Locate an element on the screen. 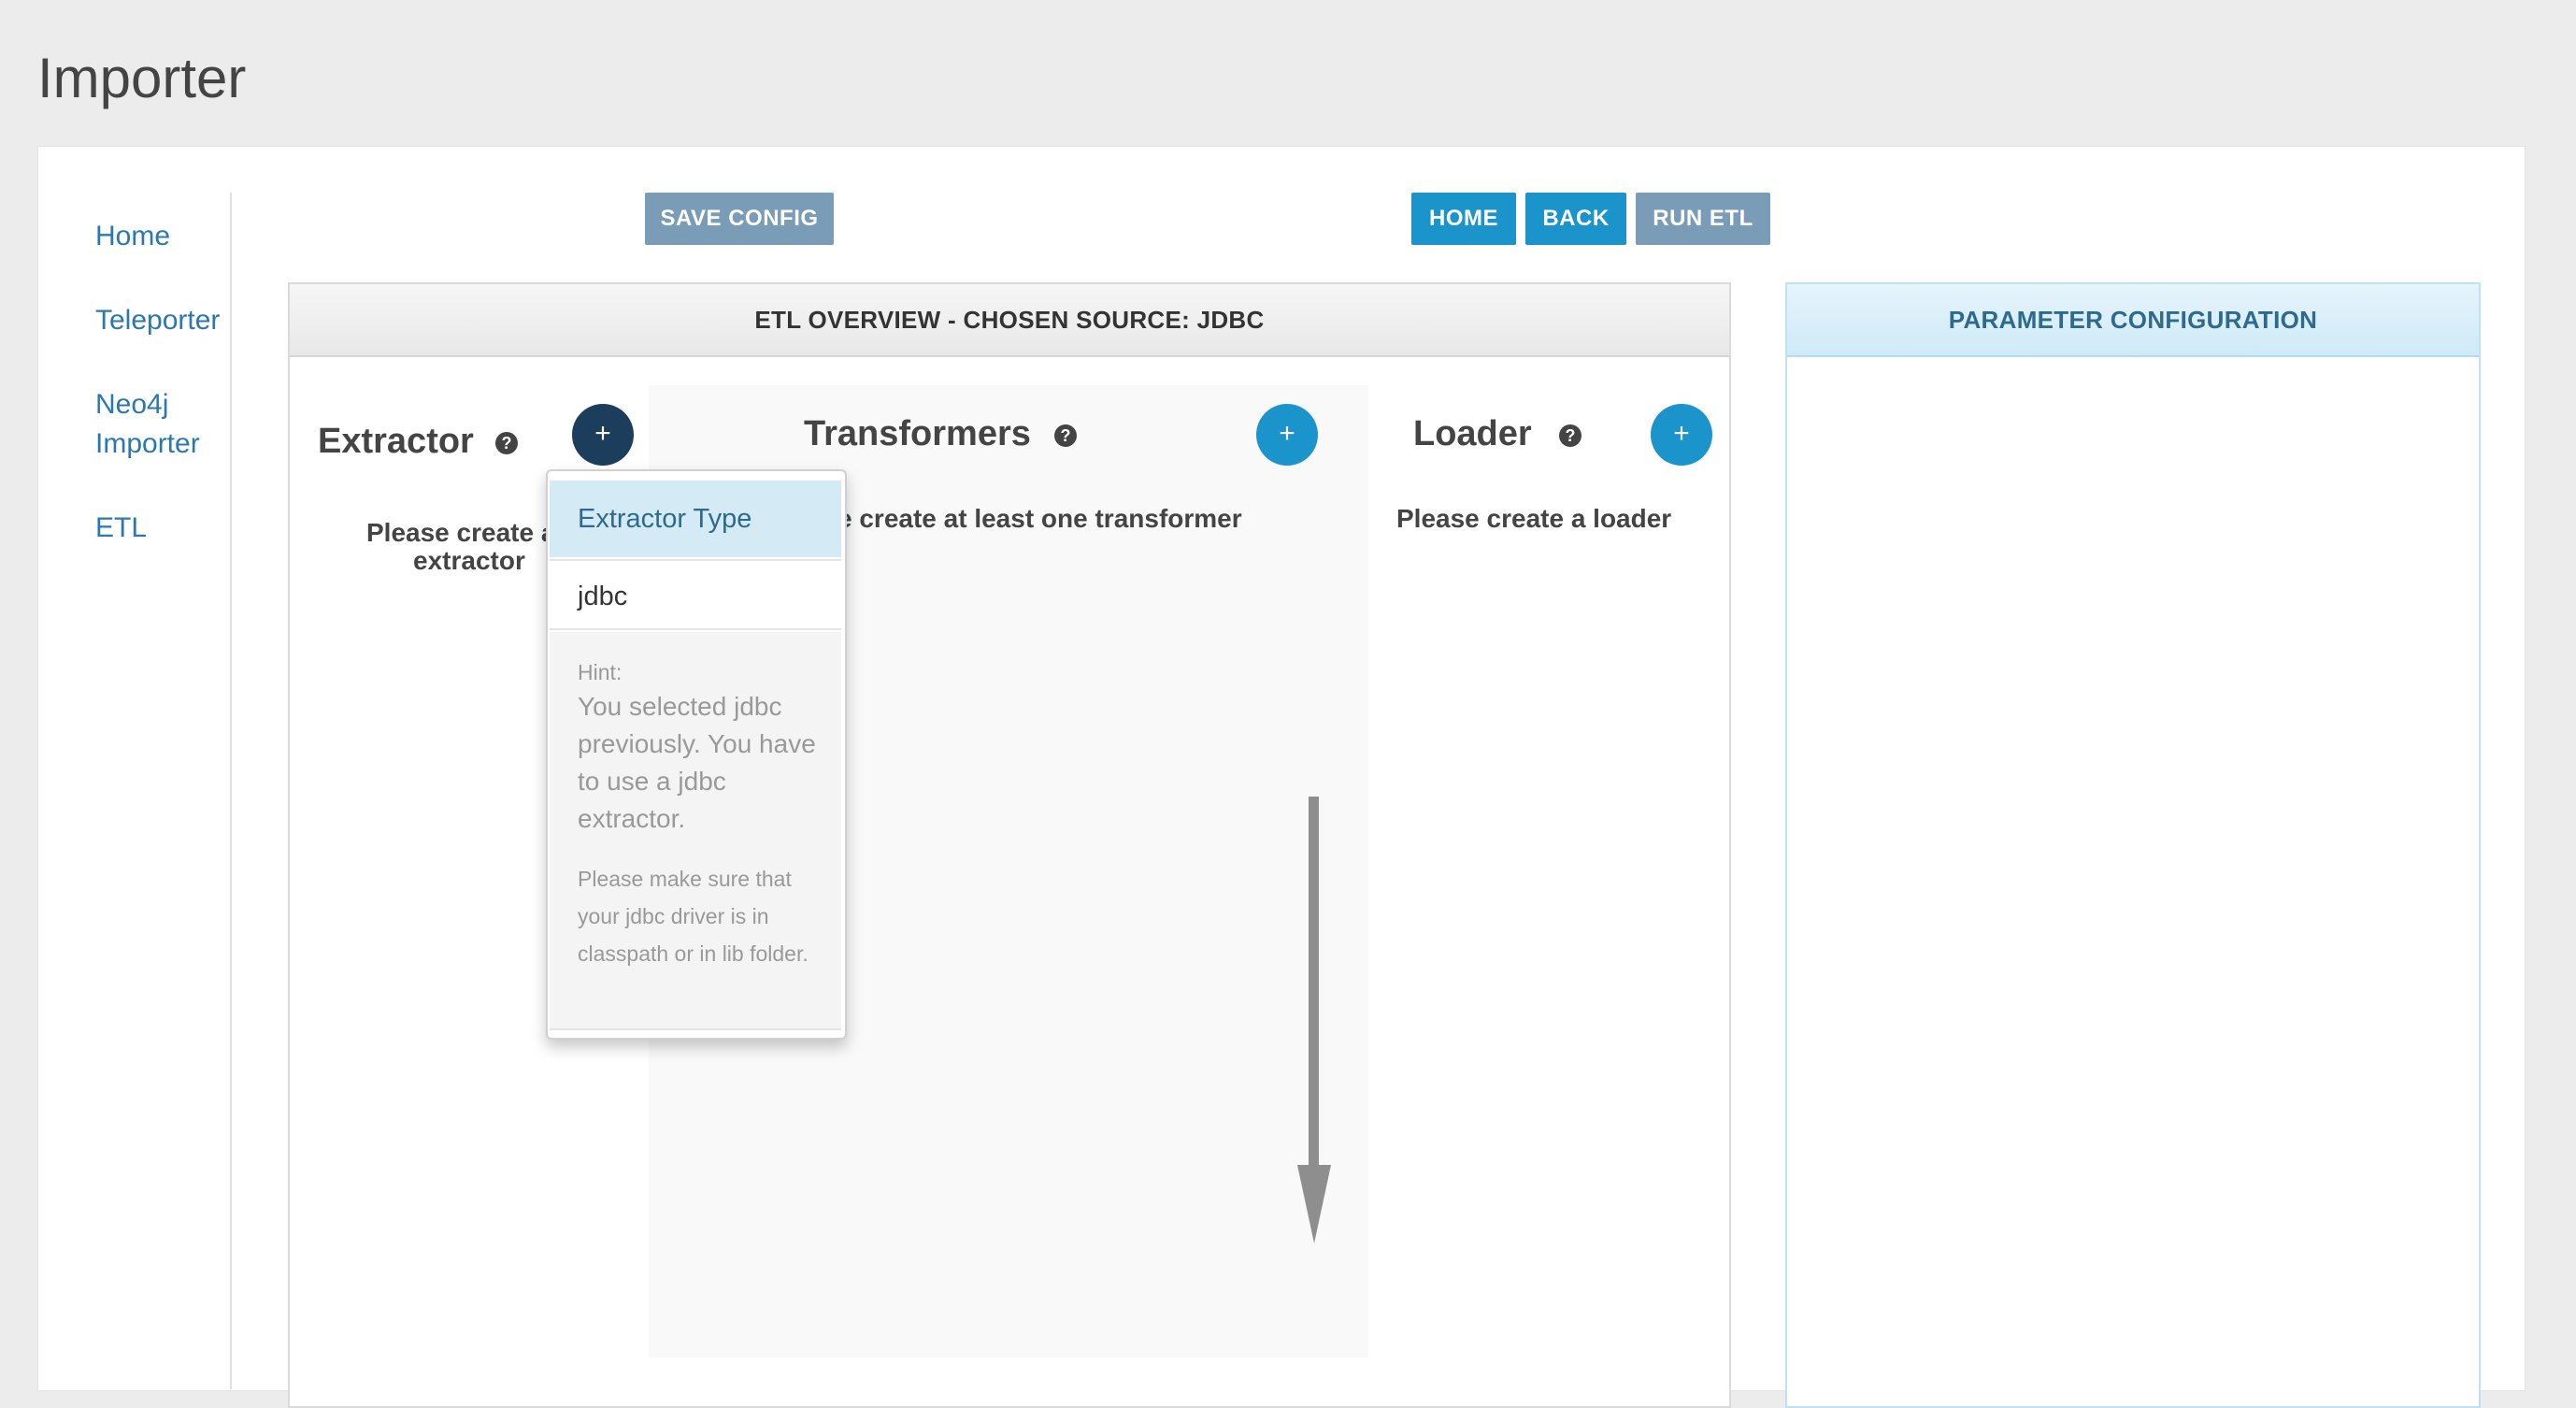 This screenshot has width=2576, height=1408. dropdown-header: Extractor Type is located at coordinates (695, 519).